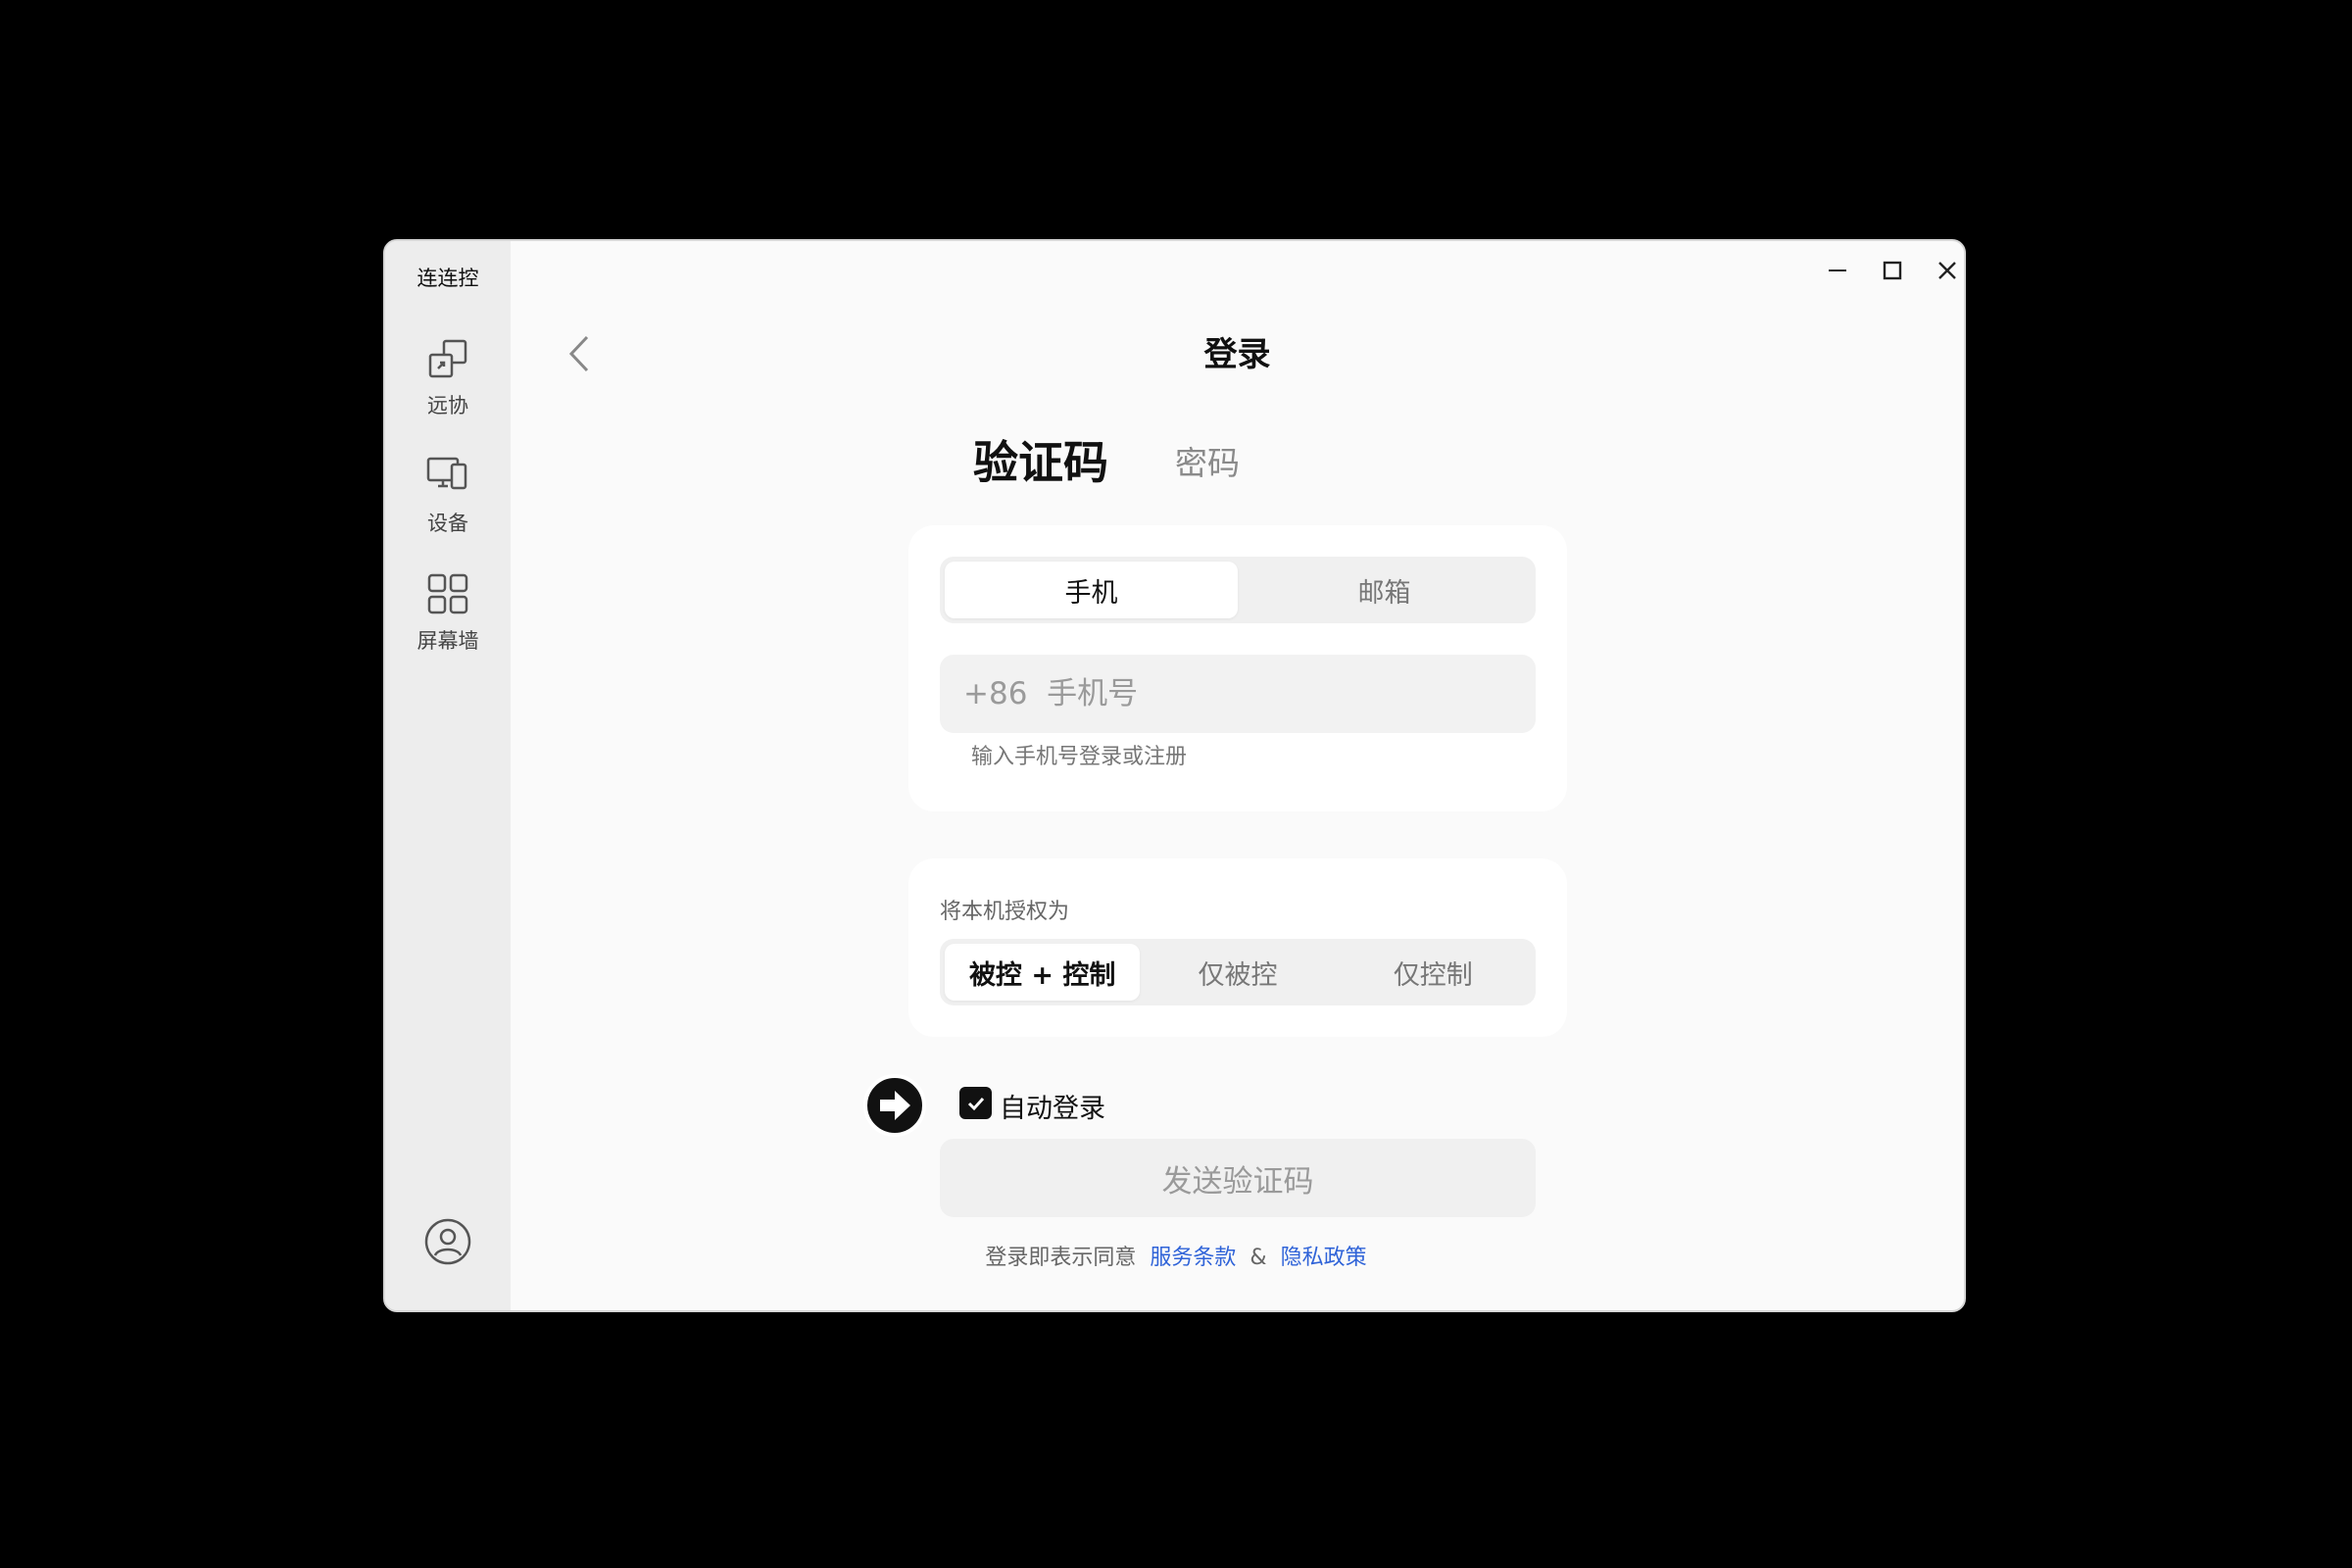 The width and height of the screenshot is (2352, 1568). What do you see at coordinates (446, 473) in the screenshot?
I see `devices-icon` at bounding box center [446, 473].